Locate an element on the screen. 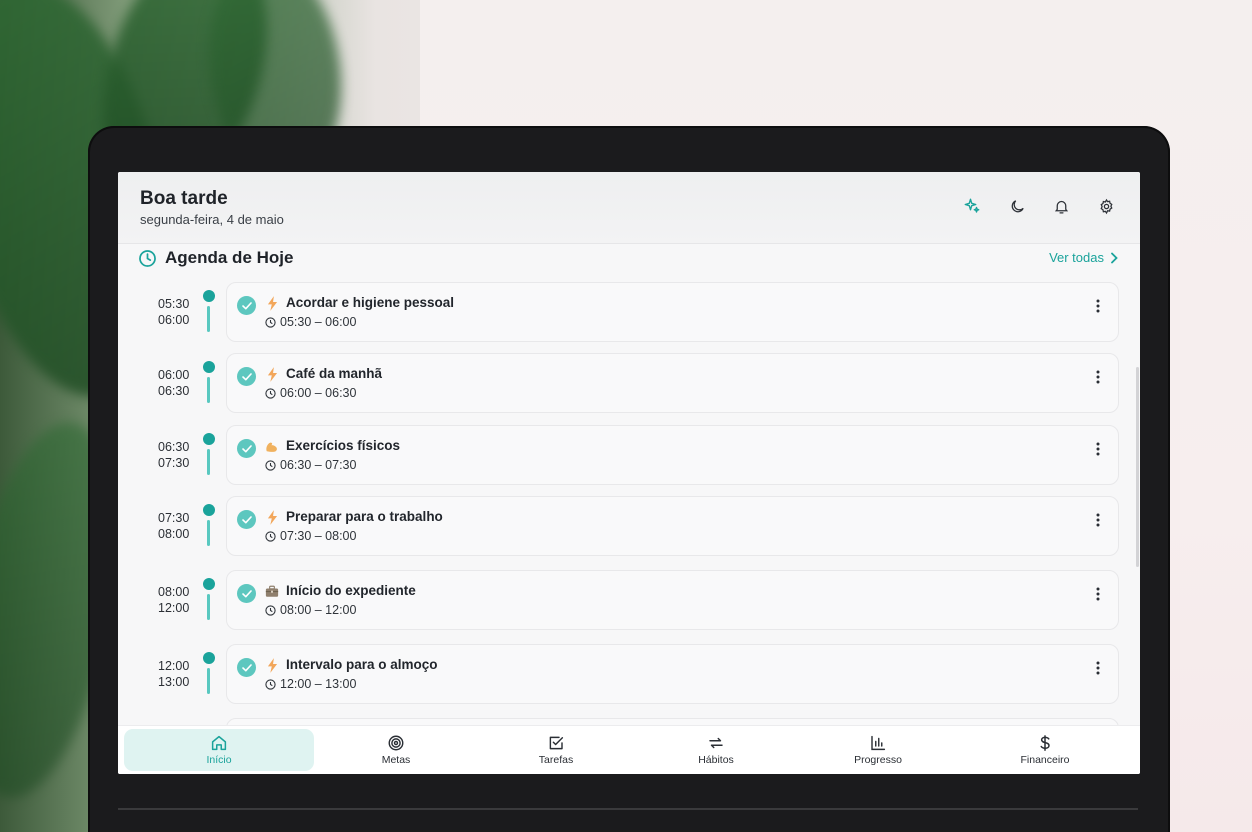  end-time: 06:30 is located at coordinates (174, 391).